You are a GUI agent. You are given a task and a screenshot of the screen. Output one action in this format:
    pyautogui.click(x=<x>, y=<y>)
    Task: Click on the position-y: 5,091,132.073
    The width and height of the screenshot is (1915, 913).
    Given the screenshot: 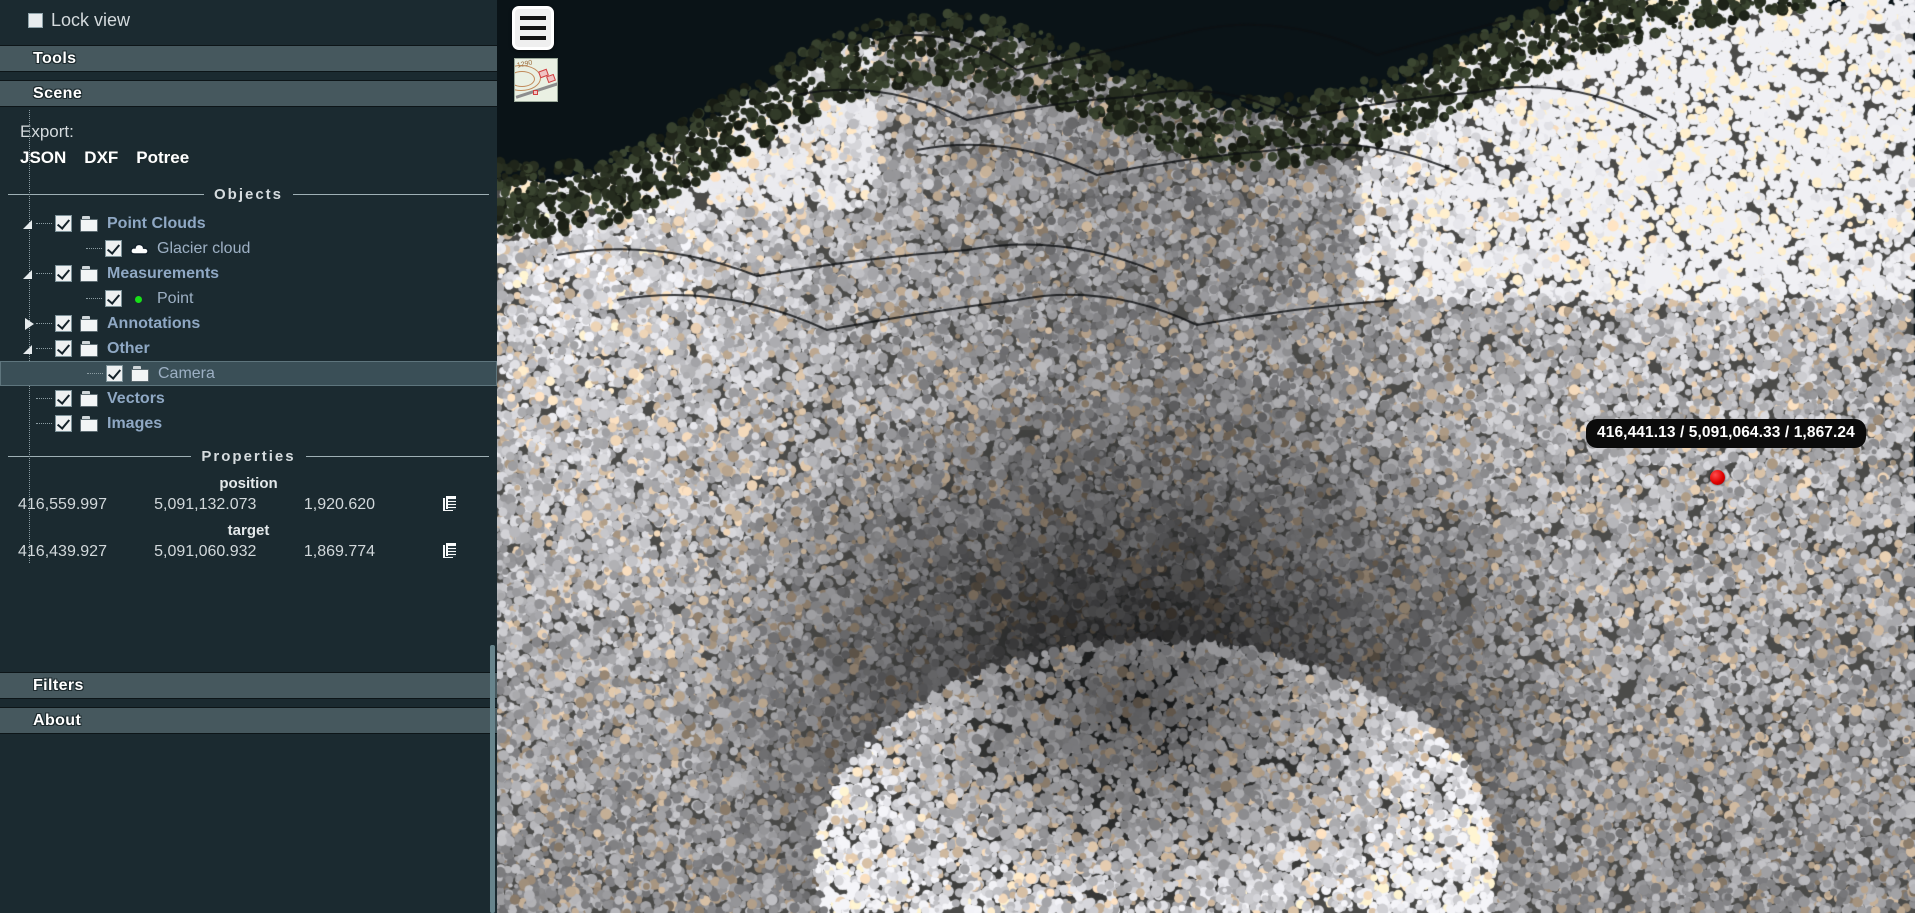 What is the action you would take?
    pyautogui.click(x=205, y=504)
    